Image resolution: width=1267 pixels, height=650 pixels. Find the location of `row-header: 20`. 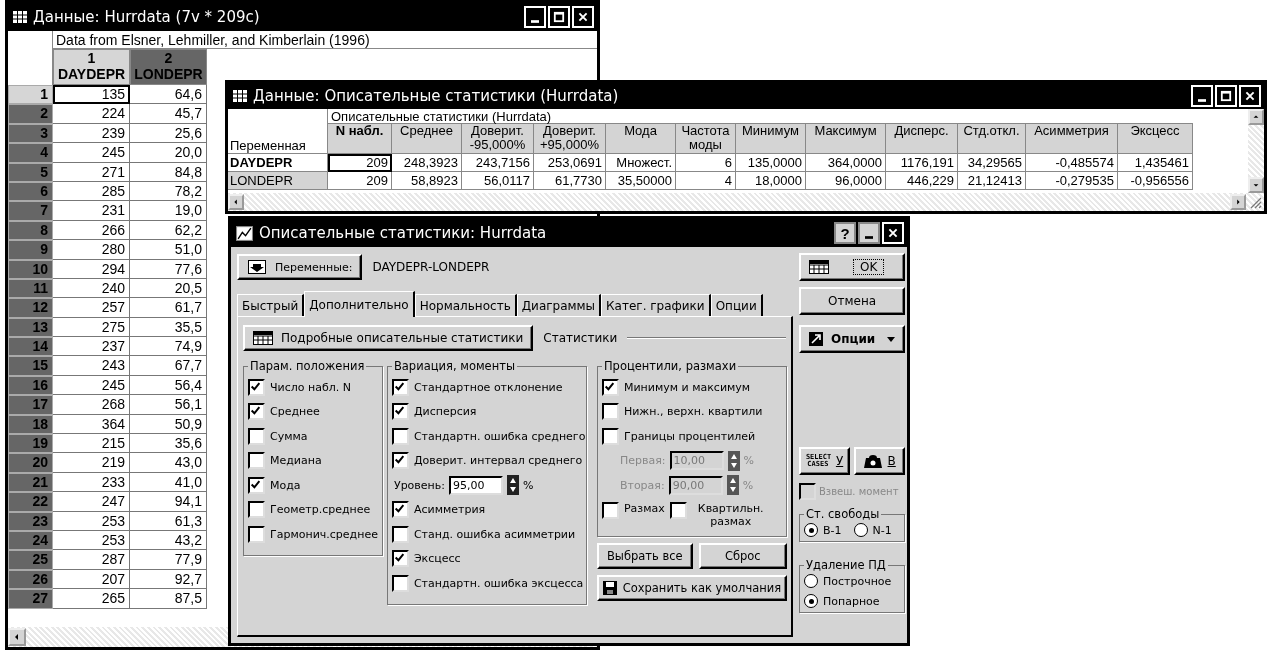

row-header: 20 is located at coordinates (30, 463).